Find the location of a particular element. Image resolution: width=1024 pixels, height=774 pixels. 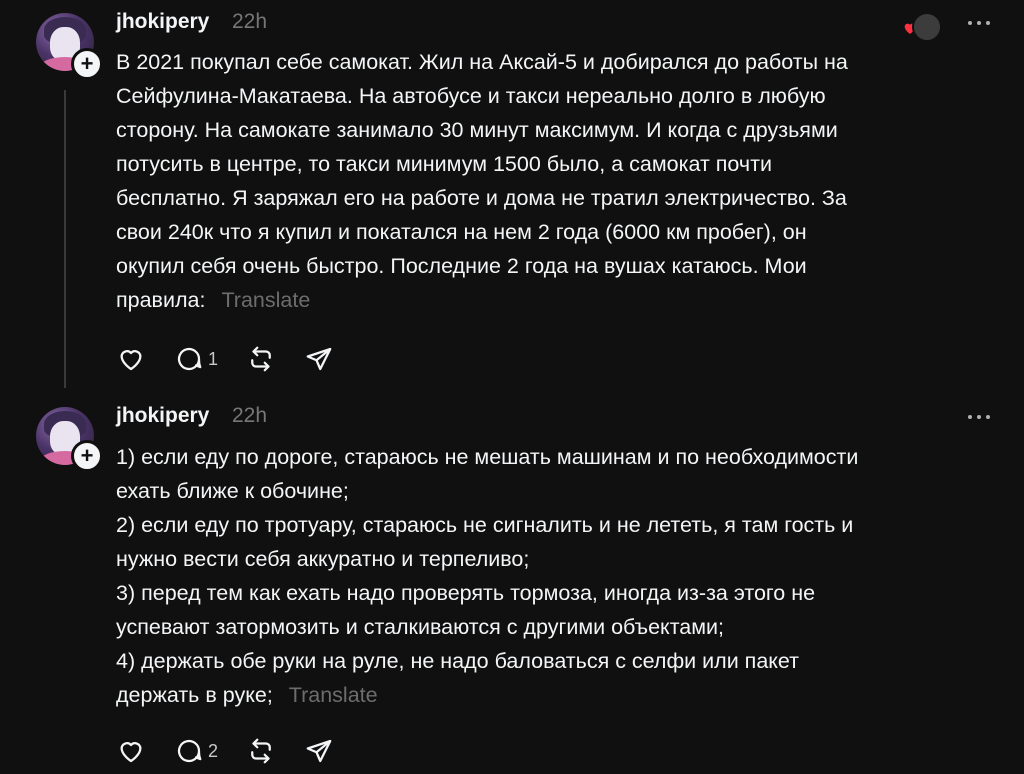

reply-button: 1 is located at coordinates (196, 359).